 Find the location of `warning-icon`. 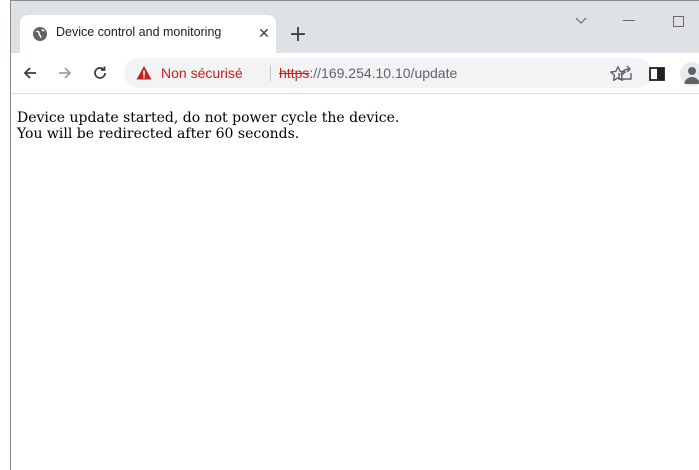

warning-icon is located at coordinates (144, 73).